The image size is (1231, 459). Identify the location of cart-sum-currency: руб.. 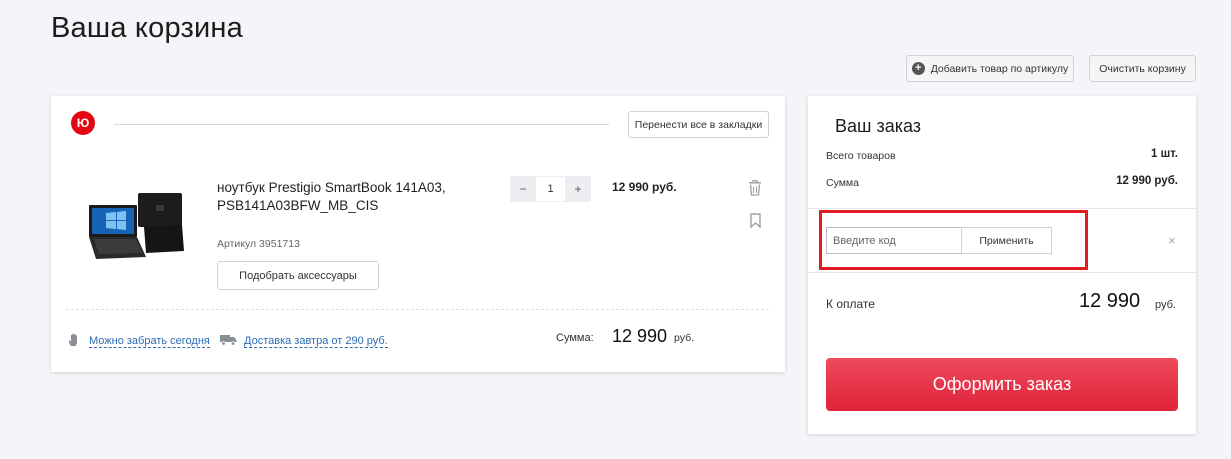
(684, 338).